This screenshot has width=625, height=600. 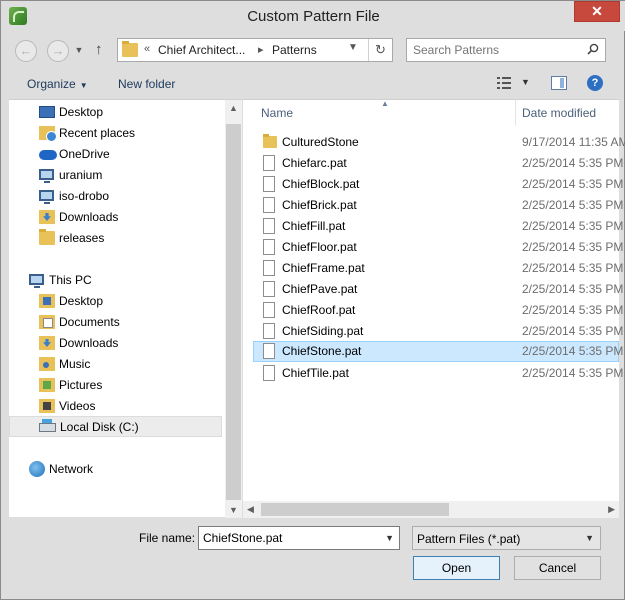 I want to click on scroll-right-arrow-icon: ▶, so click(x=611, y=509).